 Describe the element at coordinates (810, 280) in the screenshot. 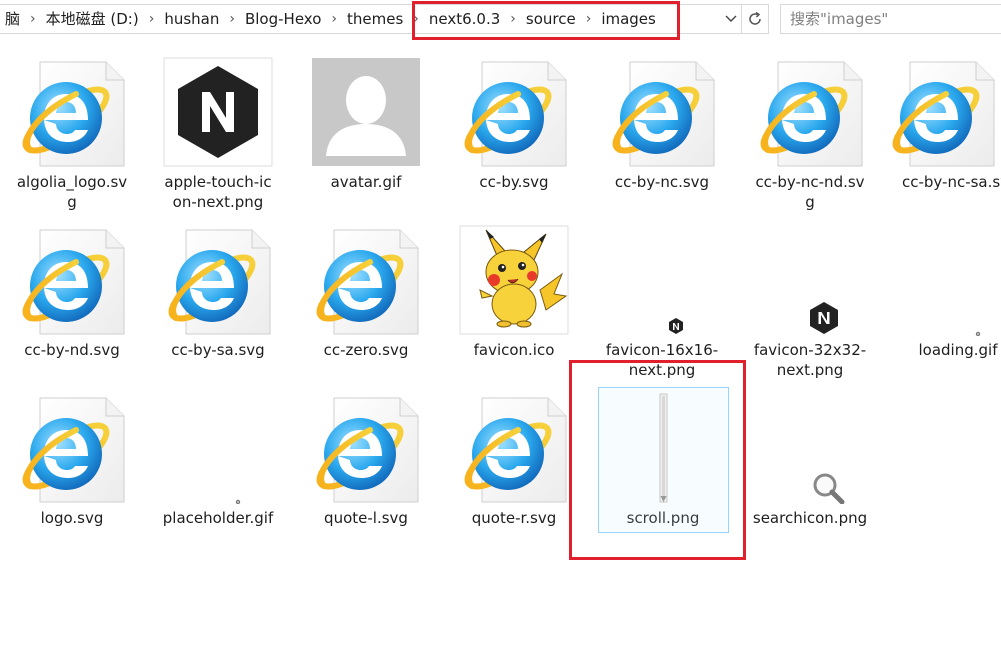

I see `next-logo-medium-thumbnail` at that location.